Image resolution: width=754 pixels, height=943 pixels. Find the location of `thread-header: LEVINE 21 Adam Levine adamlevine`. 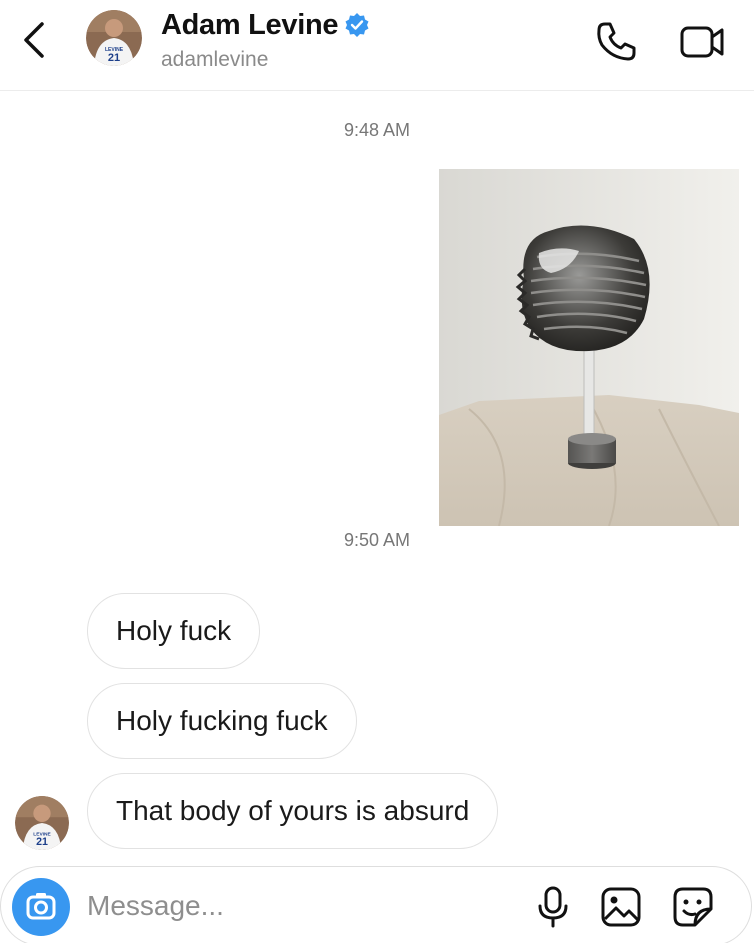

thread-header: LEVINE 21 Adam Levine adamlevine is located at coordinates (377, 45).